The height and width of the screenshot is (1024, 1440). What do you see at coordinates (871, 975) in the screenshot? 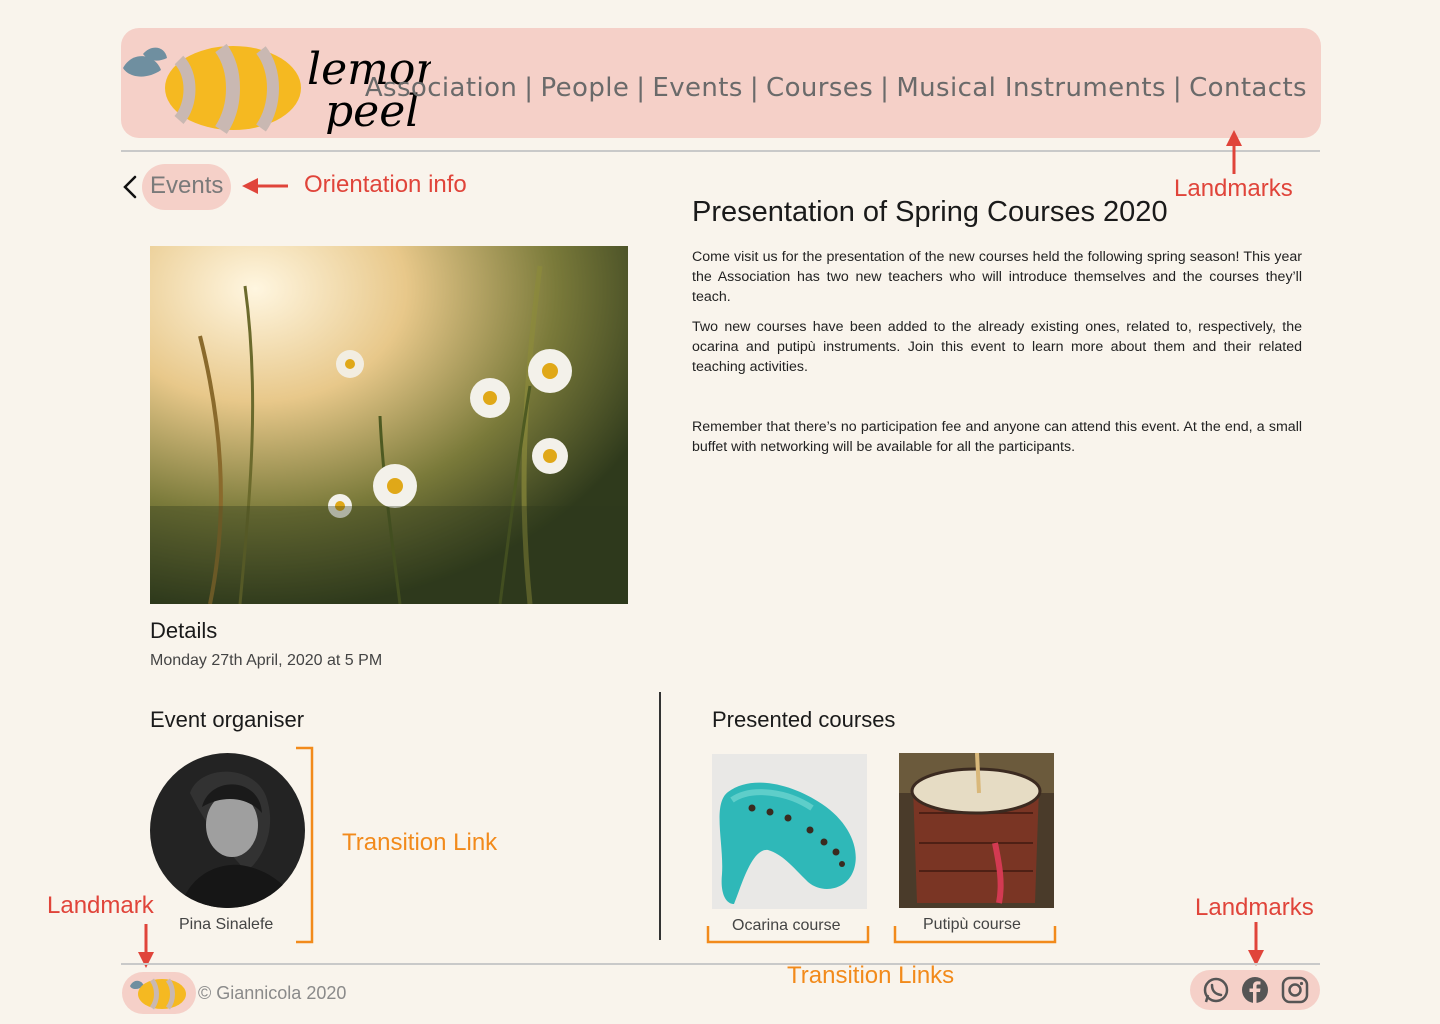
I see `annotation-transition-links: Transition Links` at bounding box center [871, 975].